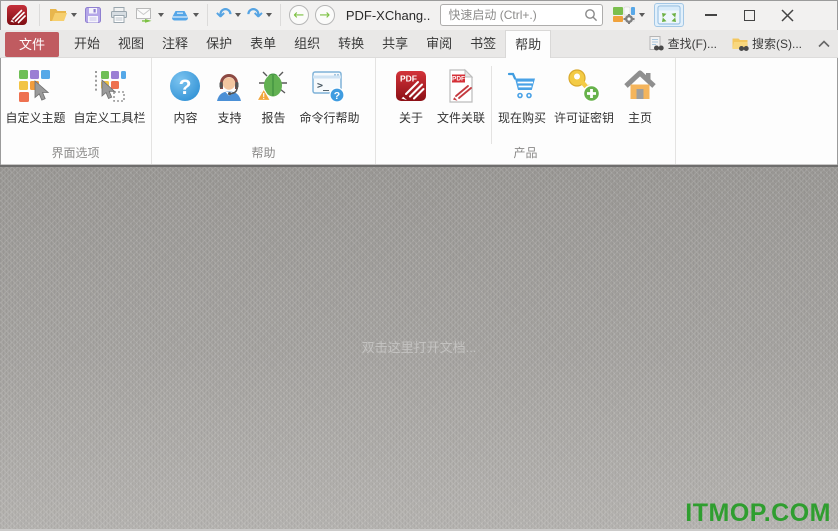  I want to click on undo-icon: ↶, so click(224, 15).